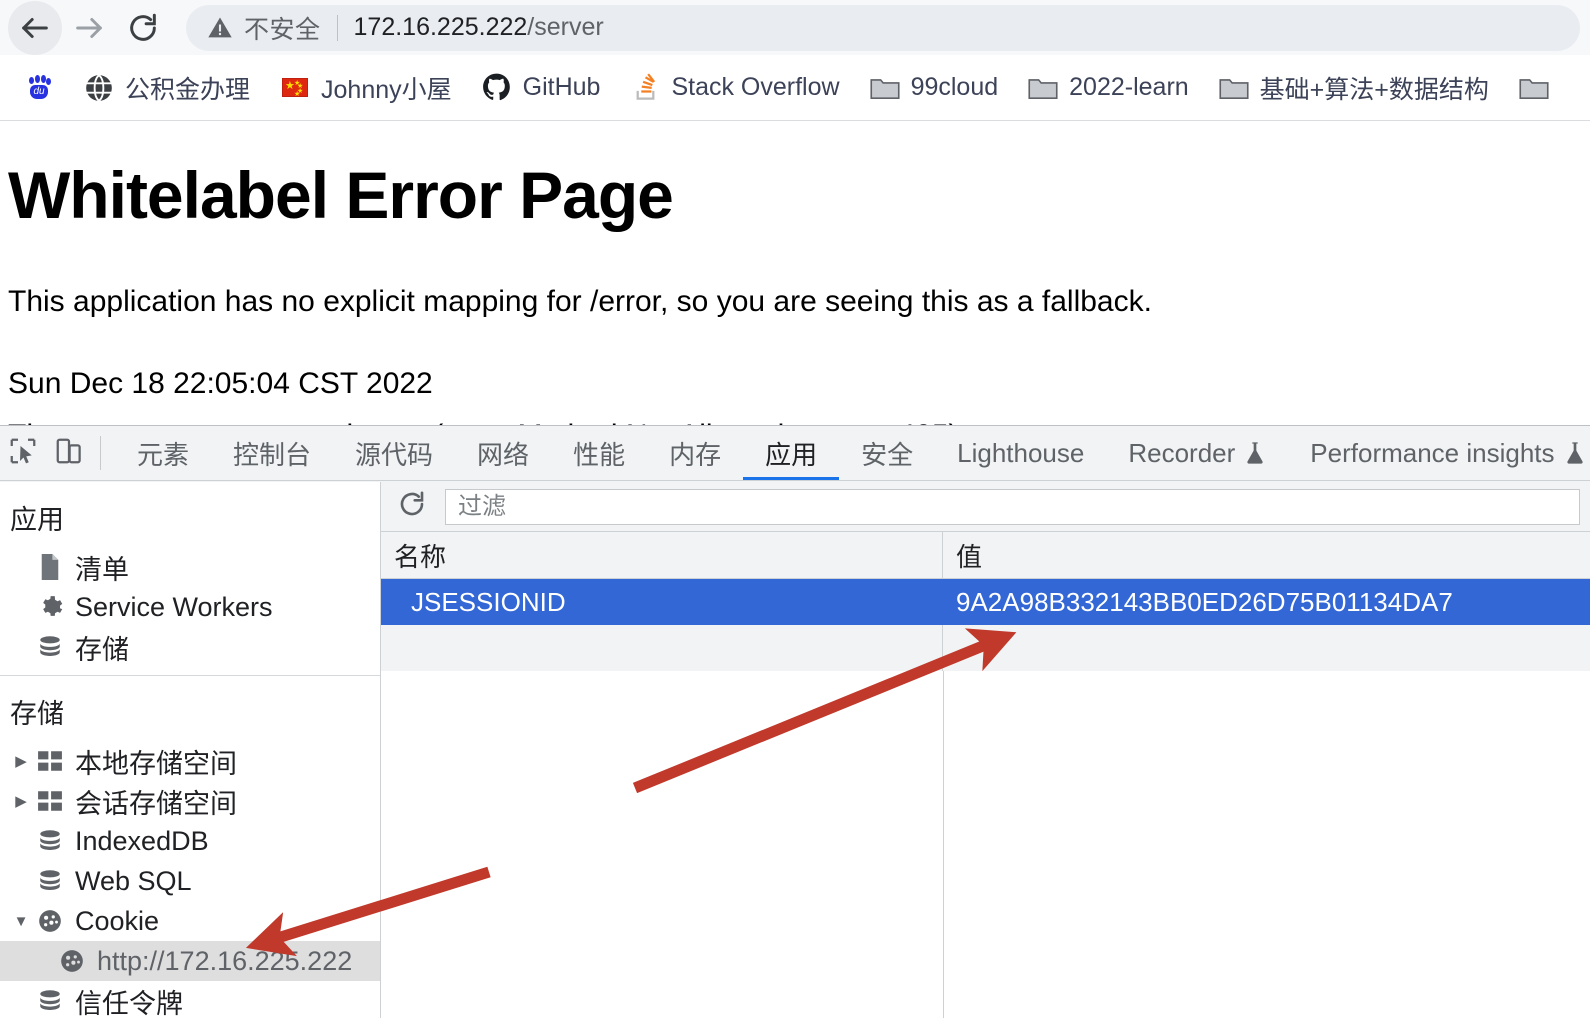  What do you see at coordinates (337, 27) in the screenshot?
I see `omnibox-divider` at bounding box center [337, 27].